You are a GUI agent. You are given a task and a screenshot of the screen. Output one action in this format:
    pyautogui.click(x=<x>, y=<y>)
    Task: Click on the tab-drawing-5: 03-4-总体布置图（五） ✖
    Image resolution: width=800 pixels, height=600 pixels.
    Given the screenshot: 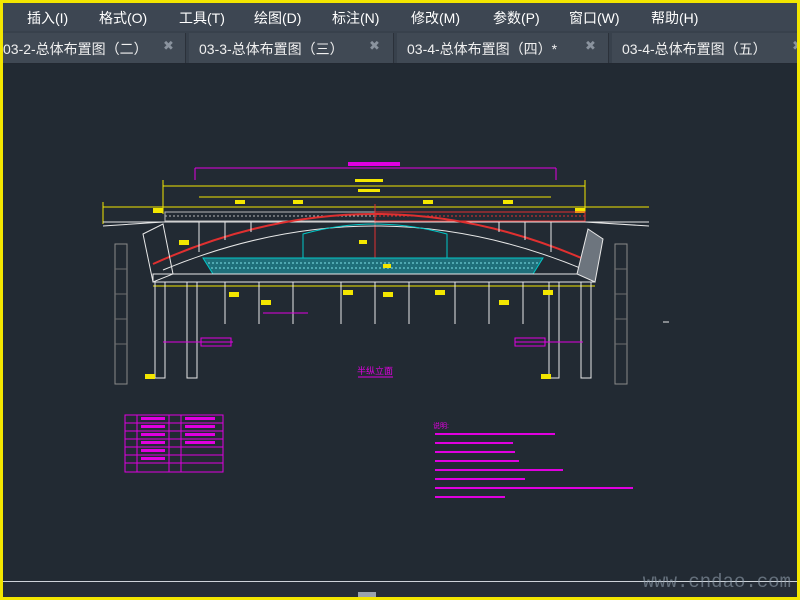 What is the action you would take?
    pyautogui.click(x=704, y=48)
    